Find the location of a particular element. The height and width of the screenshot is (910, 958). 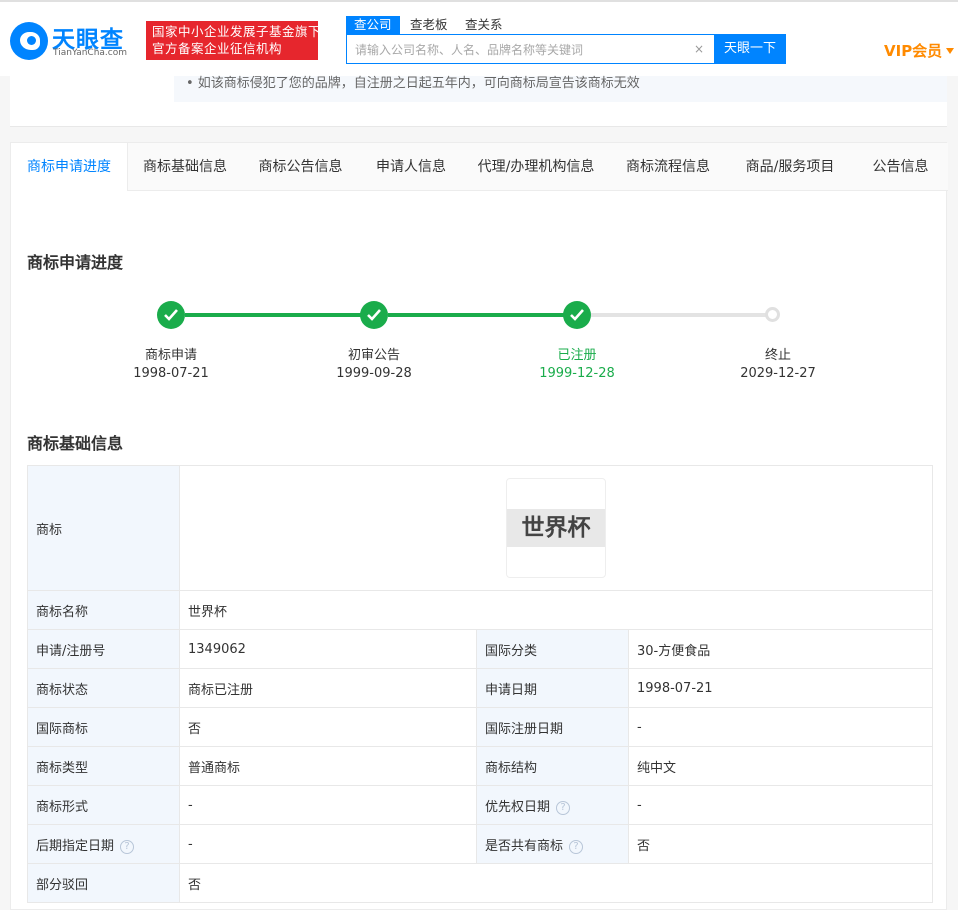

table-row: 商标状态 商标已注册 申请日期 1998-07-21 is located at coordinates (480, 688).